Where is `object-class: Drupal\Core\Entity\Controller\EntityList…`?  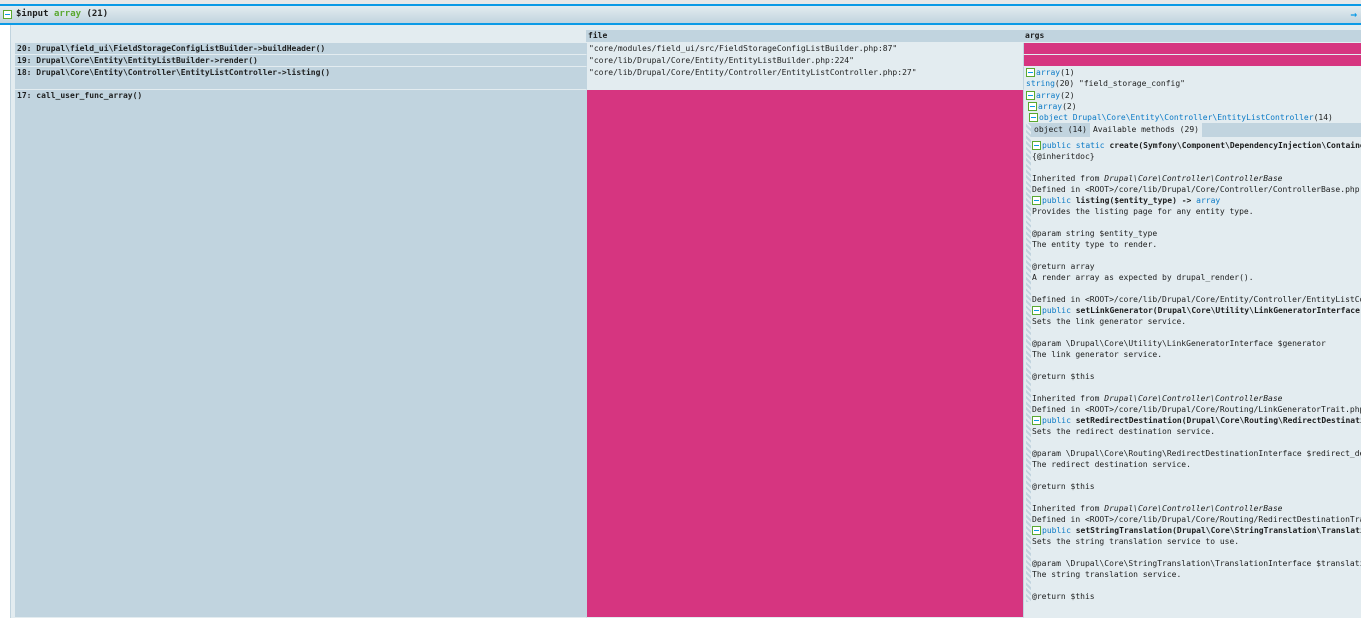 object-class: Drupal\Core\Entity\Controller\EntityList… is located at coordinates (1193, 117).